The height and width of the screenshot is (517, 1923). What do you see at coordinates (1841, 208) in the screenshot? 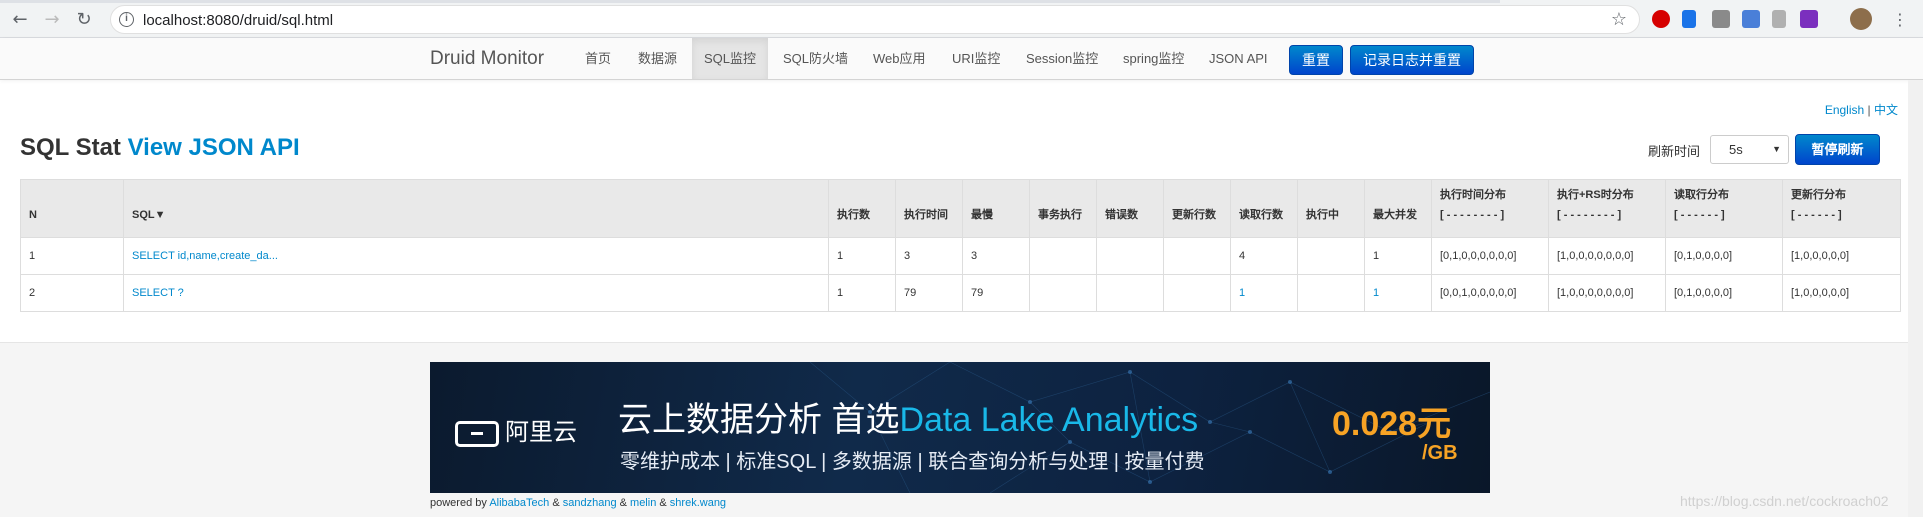
I see `table-header-cell: 更新行分布 [ - - - - - - ]` at bounding box center [1841, 208].